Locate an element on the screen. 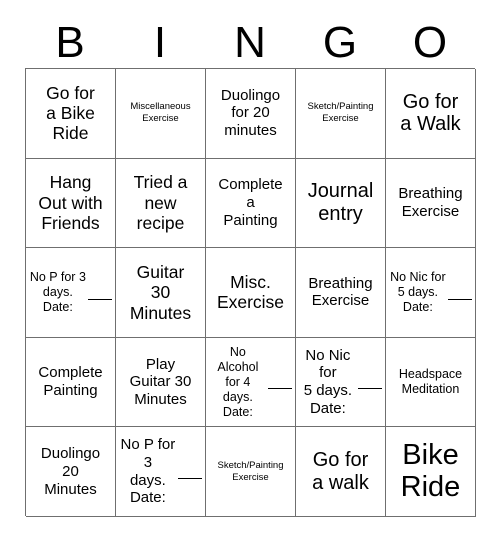  bingo-cell-label: Duolingo for 20 minutes is located at coordinates (250, 113).